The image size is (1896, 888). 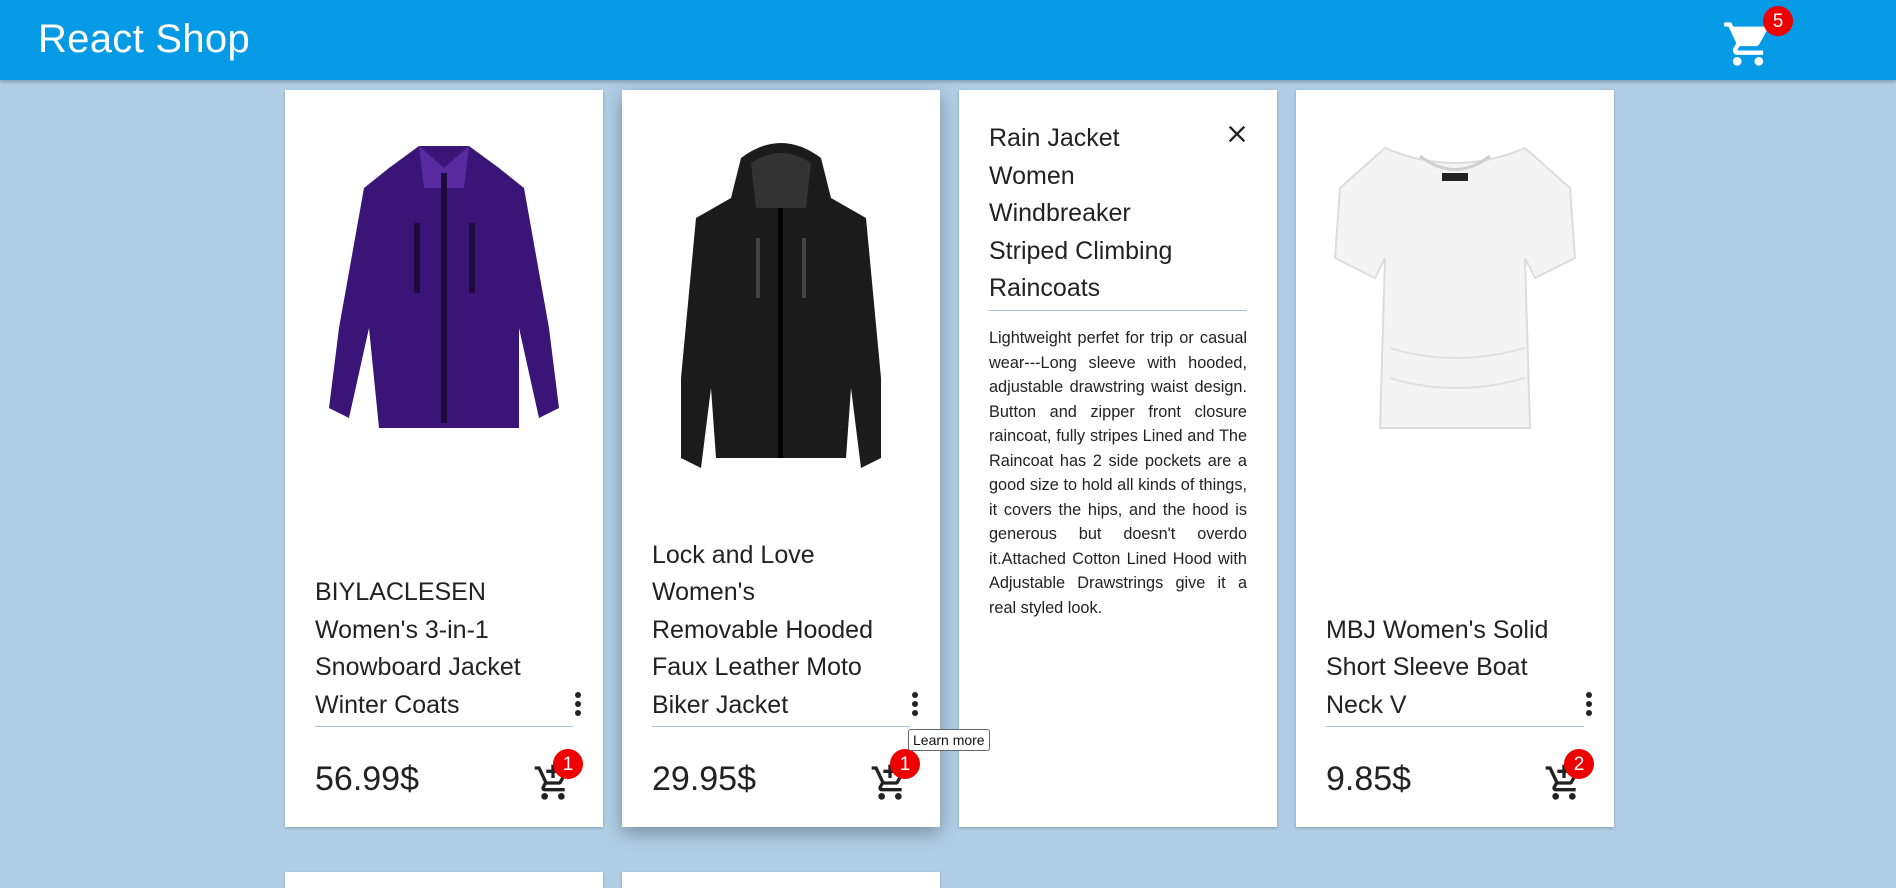 What do you see at coordinates (948, 40) in the screenshot?
I see `app-bar: React Shop 5` at bounding box center [948, 40].